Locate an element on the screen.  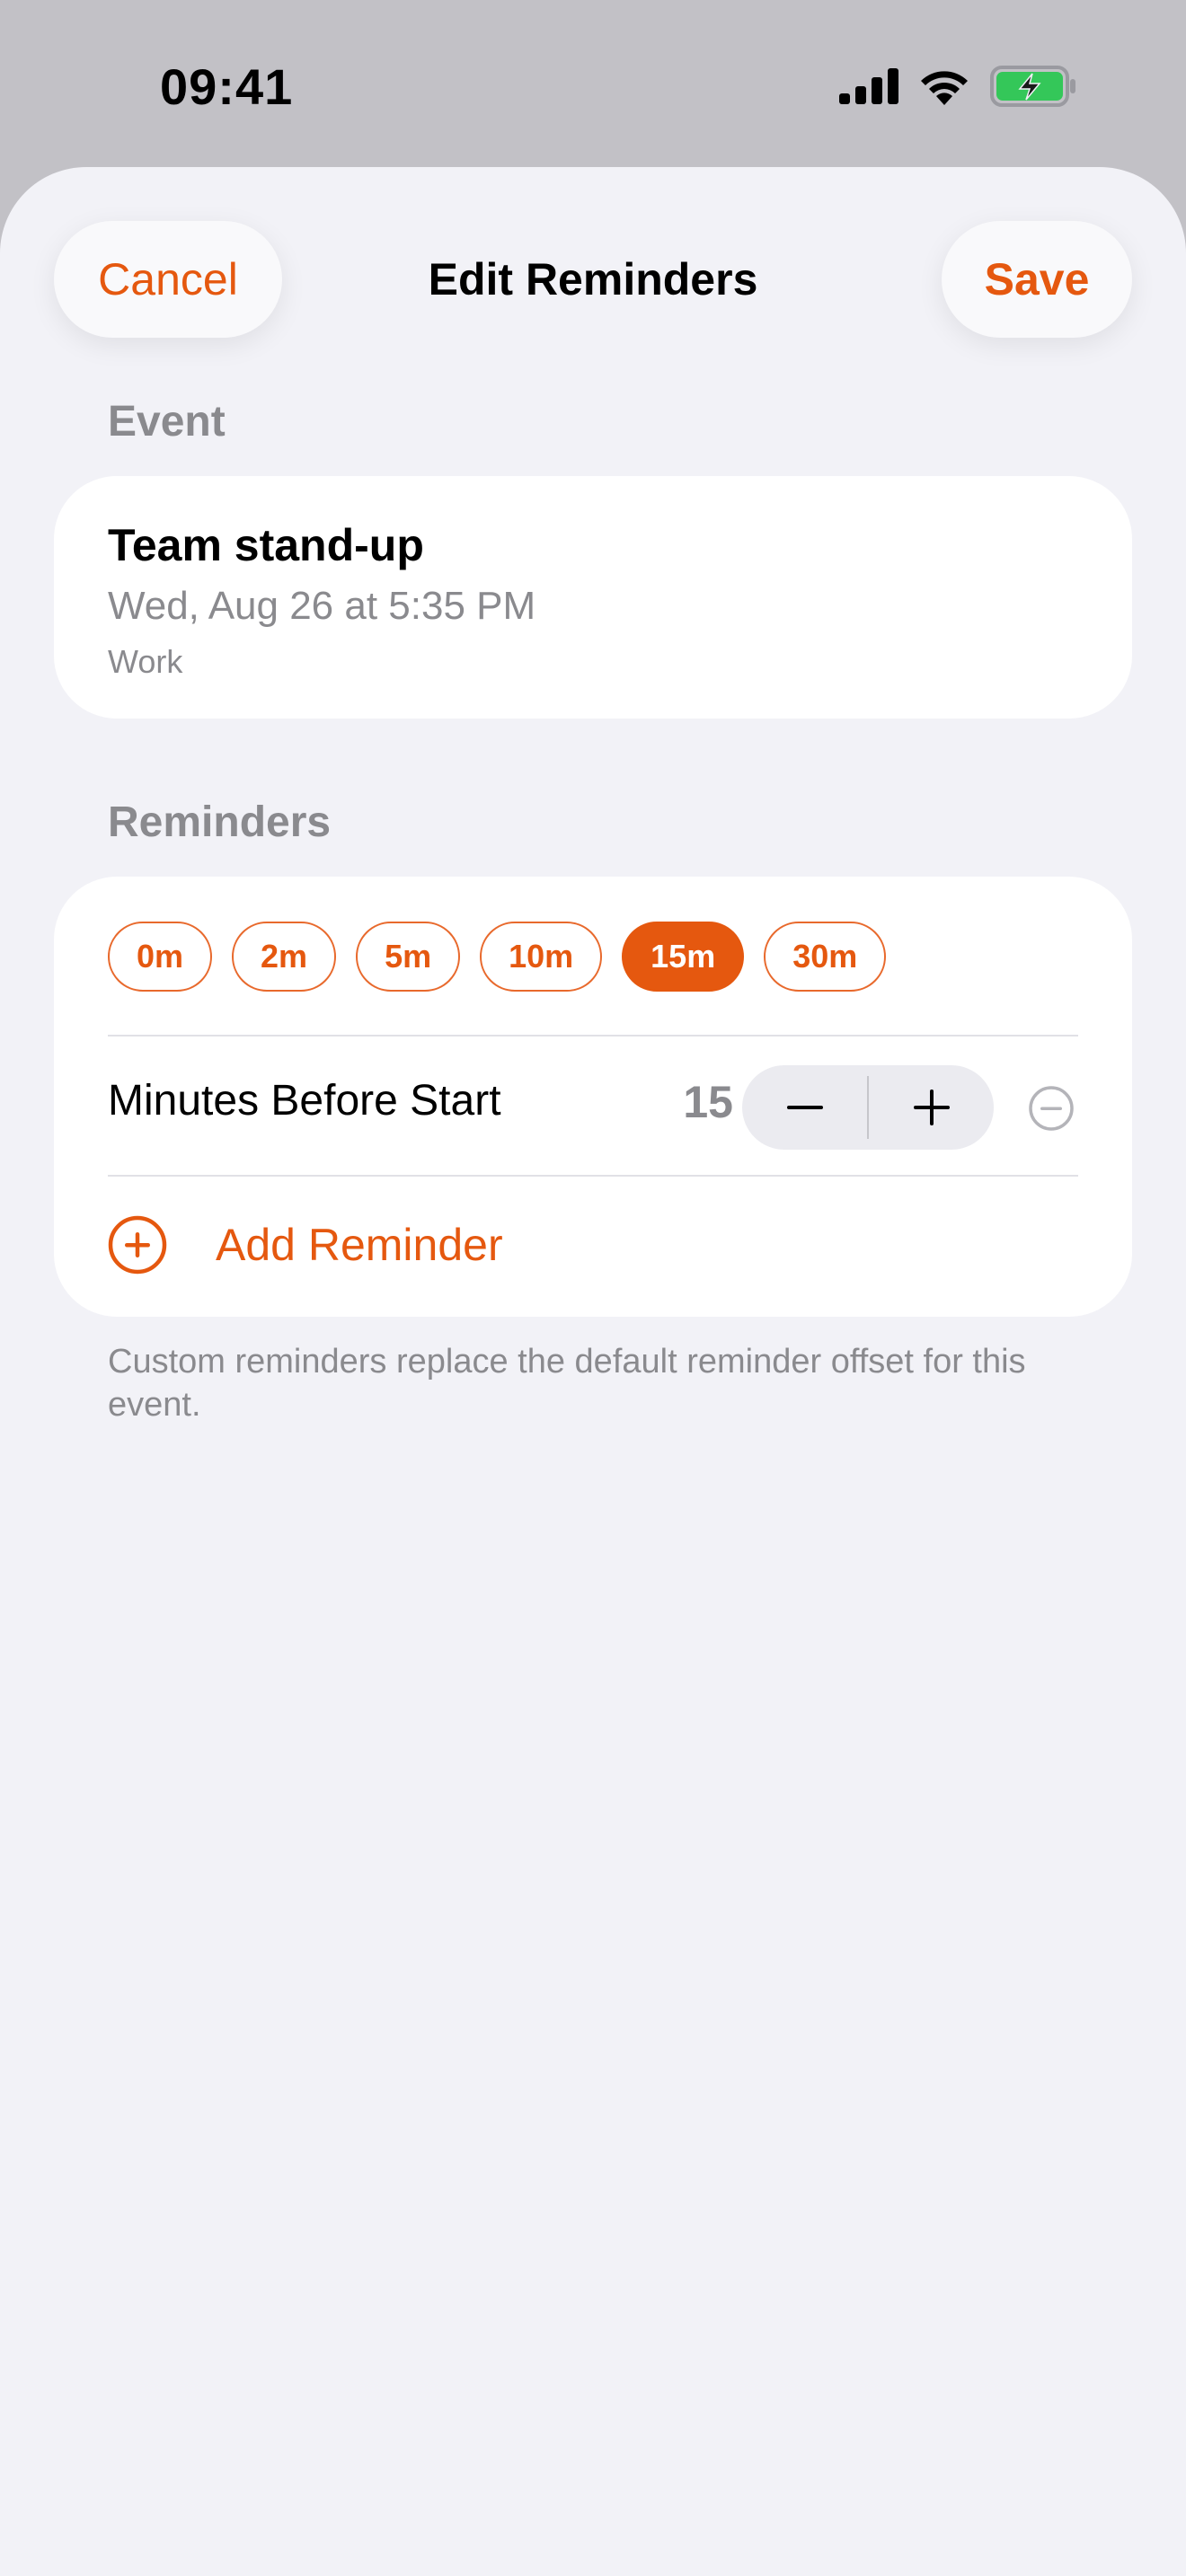
event-date: Wed, Aug 26 at 5:35 PM is located at coordinates (322, 606).